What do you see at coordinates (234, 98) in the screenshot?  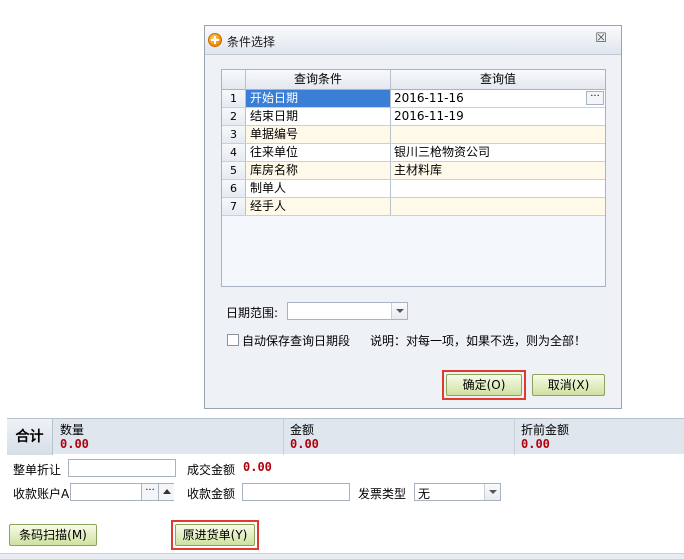 I see `row-number: 1` at bounding box center [234, 98].